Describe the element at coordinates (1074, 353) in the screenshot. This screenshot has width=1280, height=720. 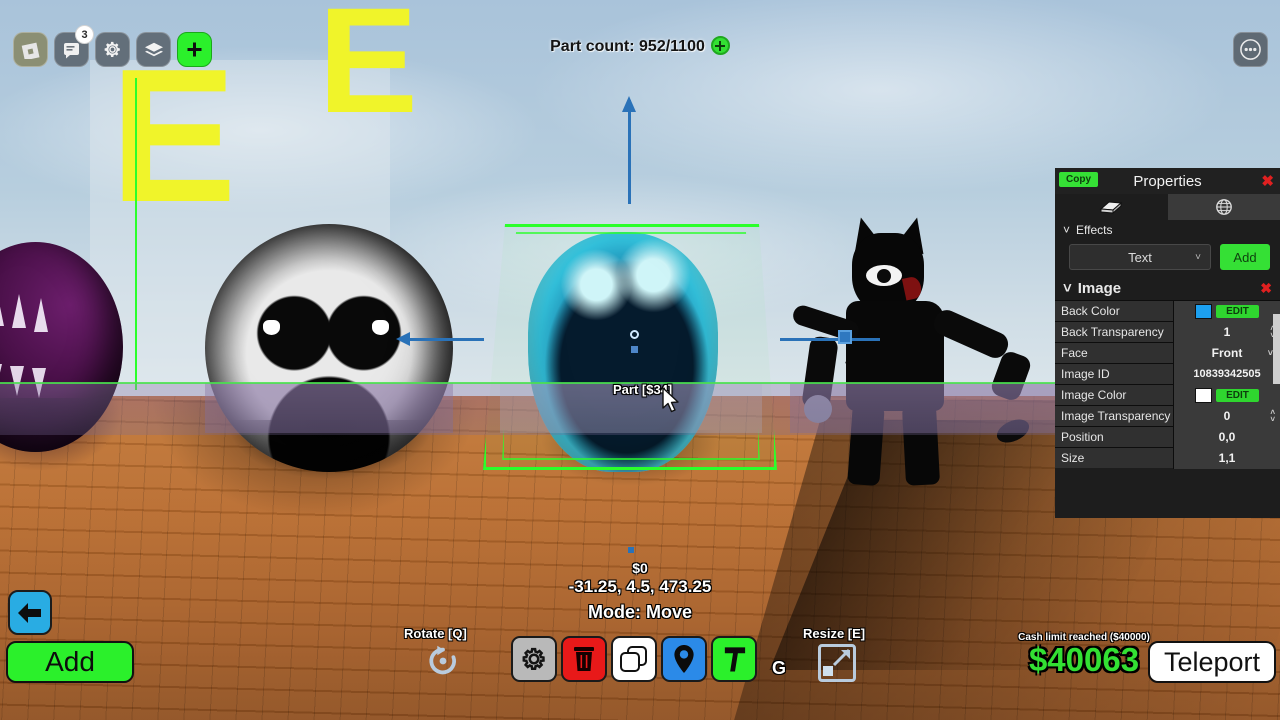
I see `property-key: Face` at that location.